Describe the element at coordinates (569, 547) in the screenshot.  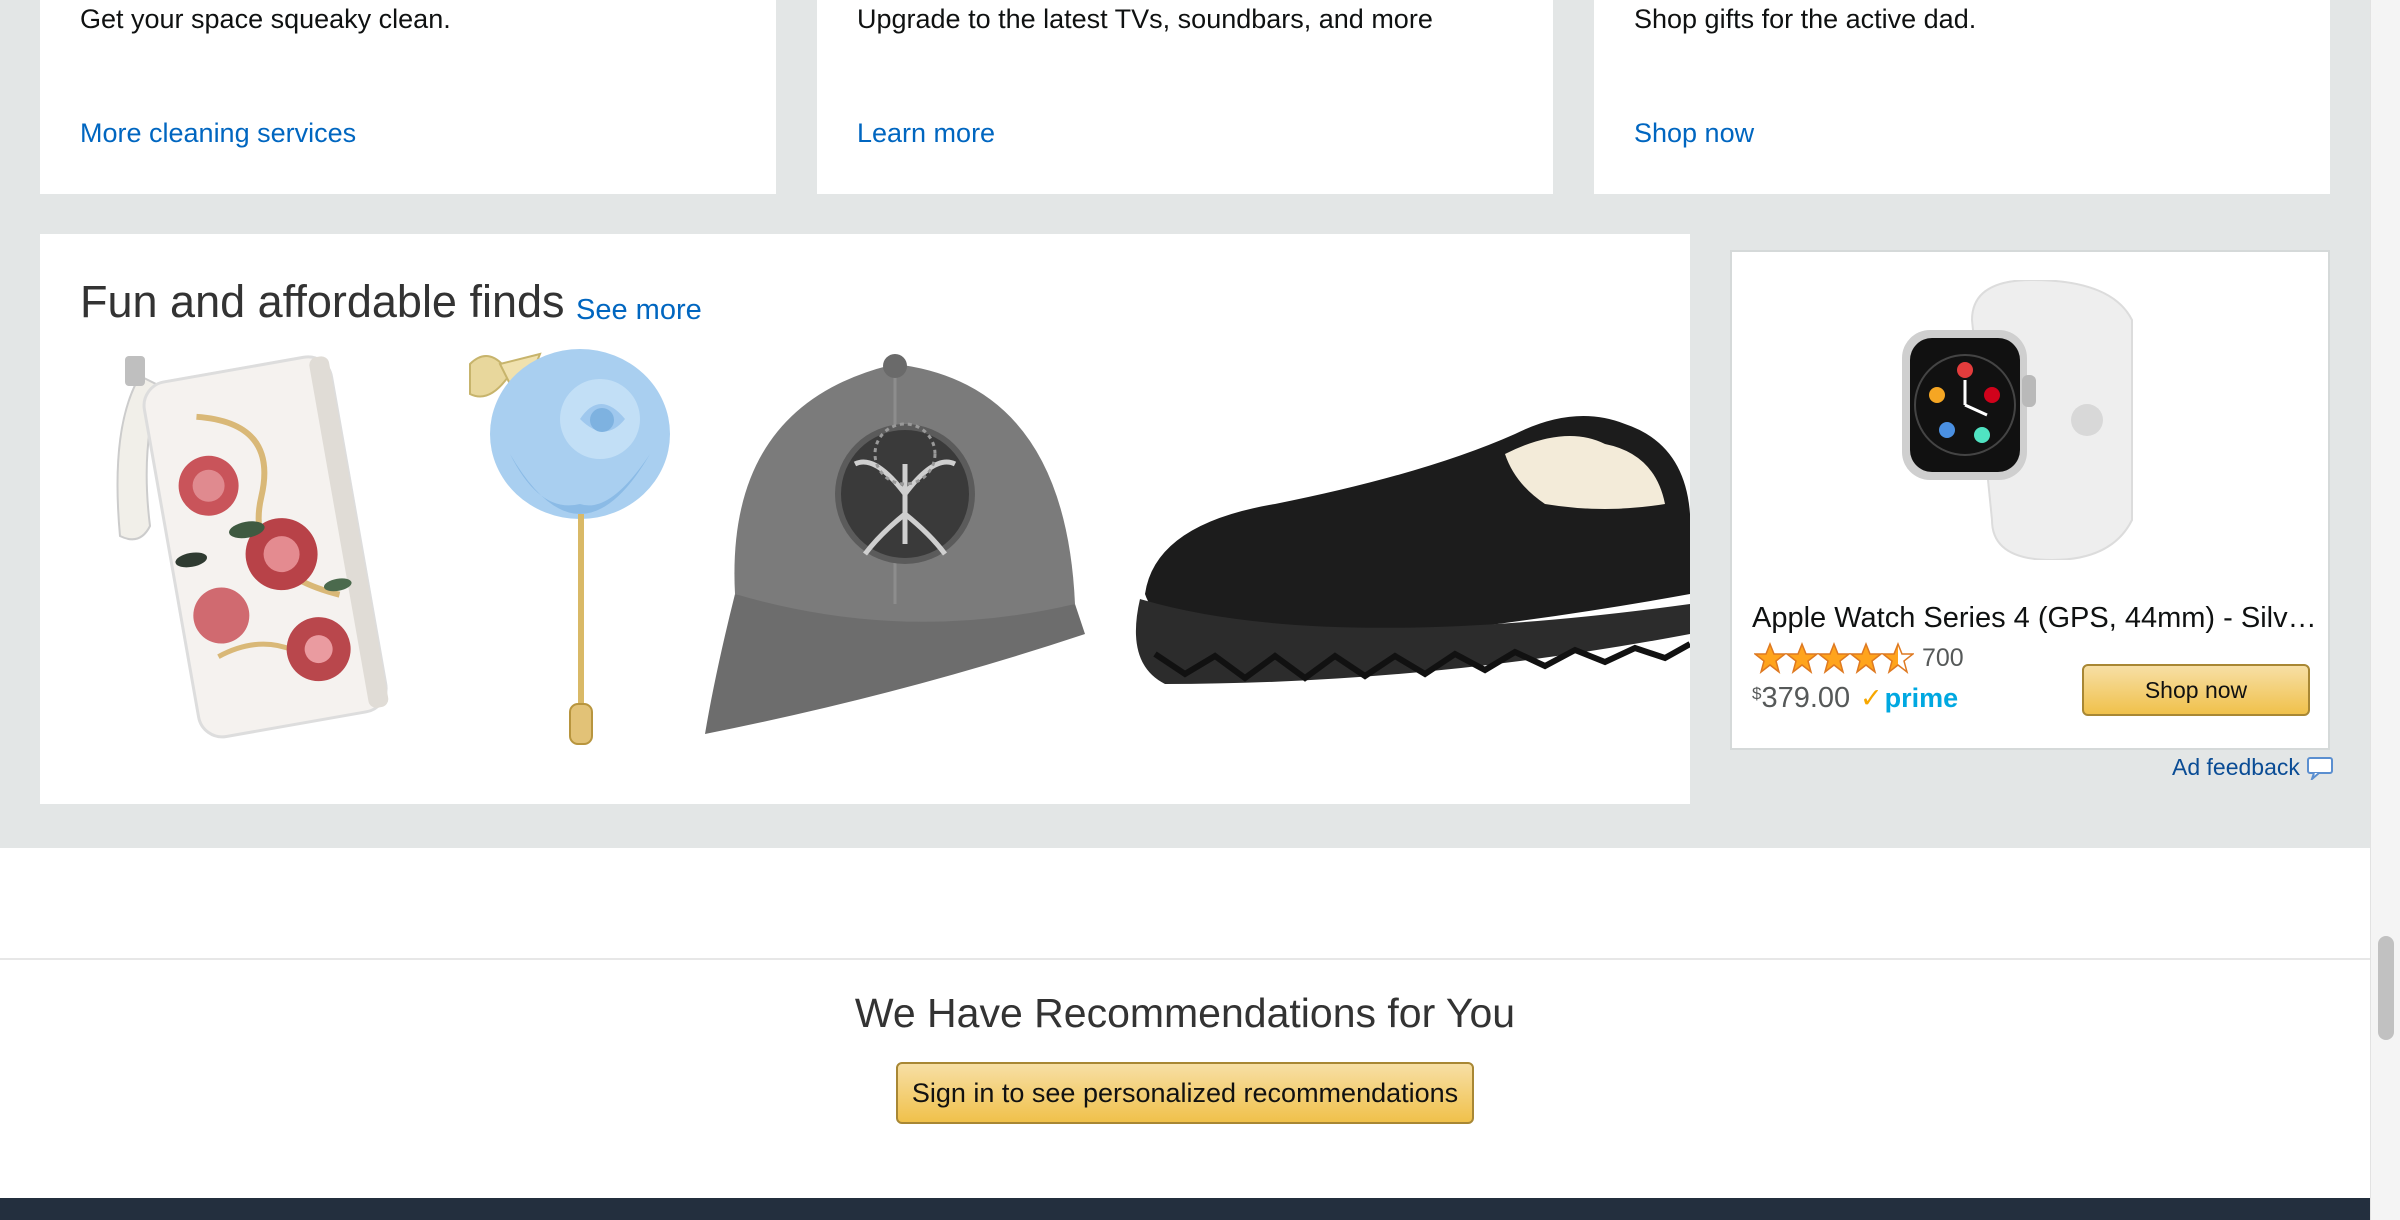
I see `blue-rose-pin-image` at that location.